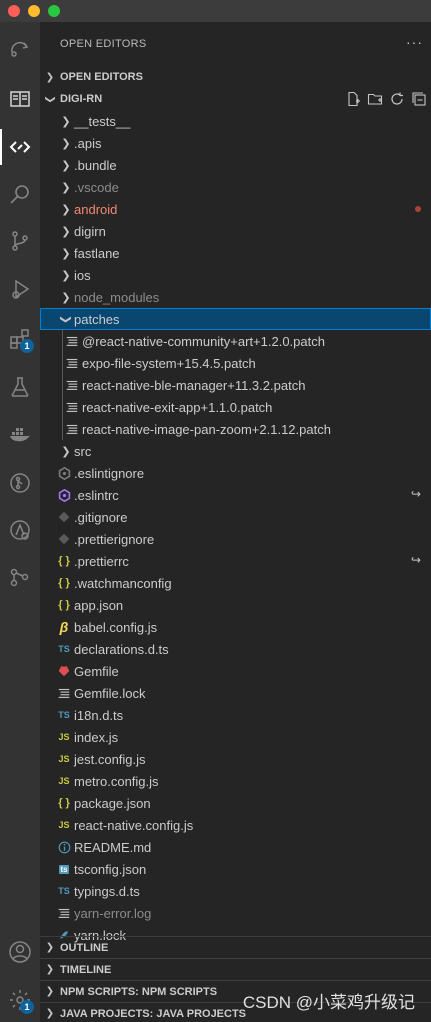 This screenshot has height=1022, width=431. I want to click on gitlens-icon, so click(20, 483).